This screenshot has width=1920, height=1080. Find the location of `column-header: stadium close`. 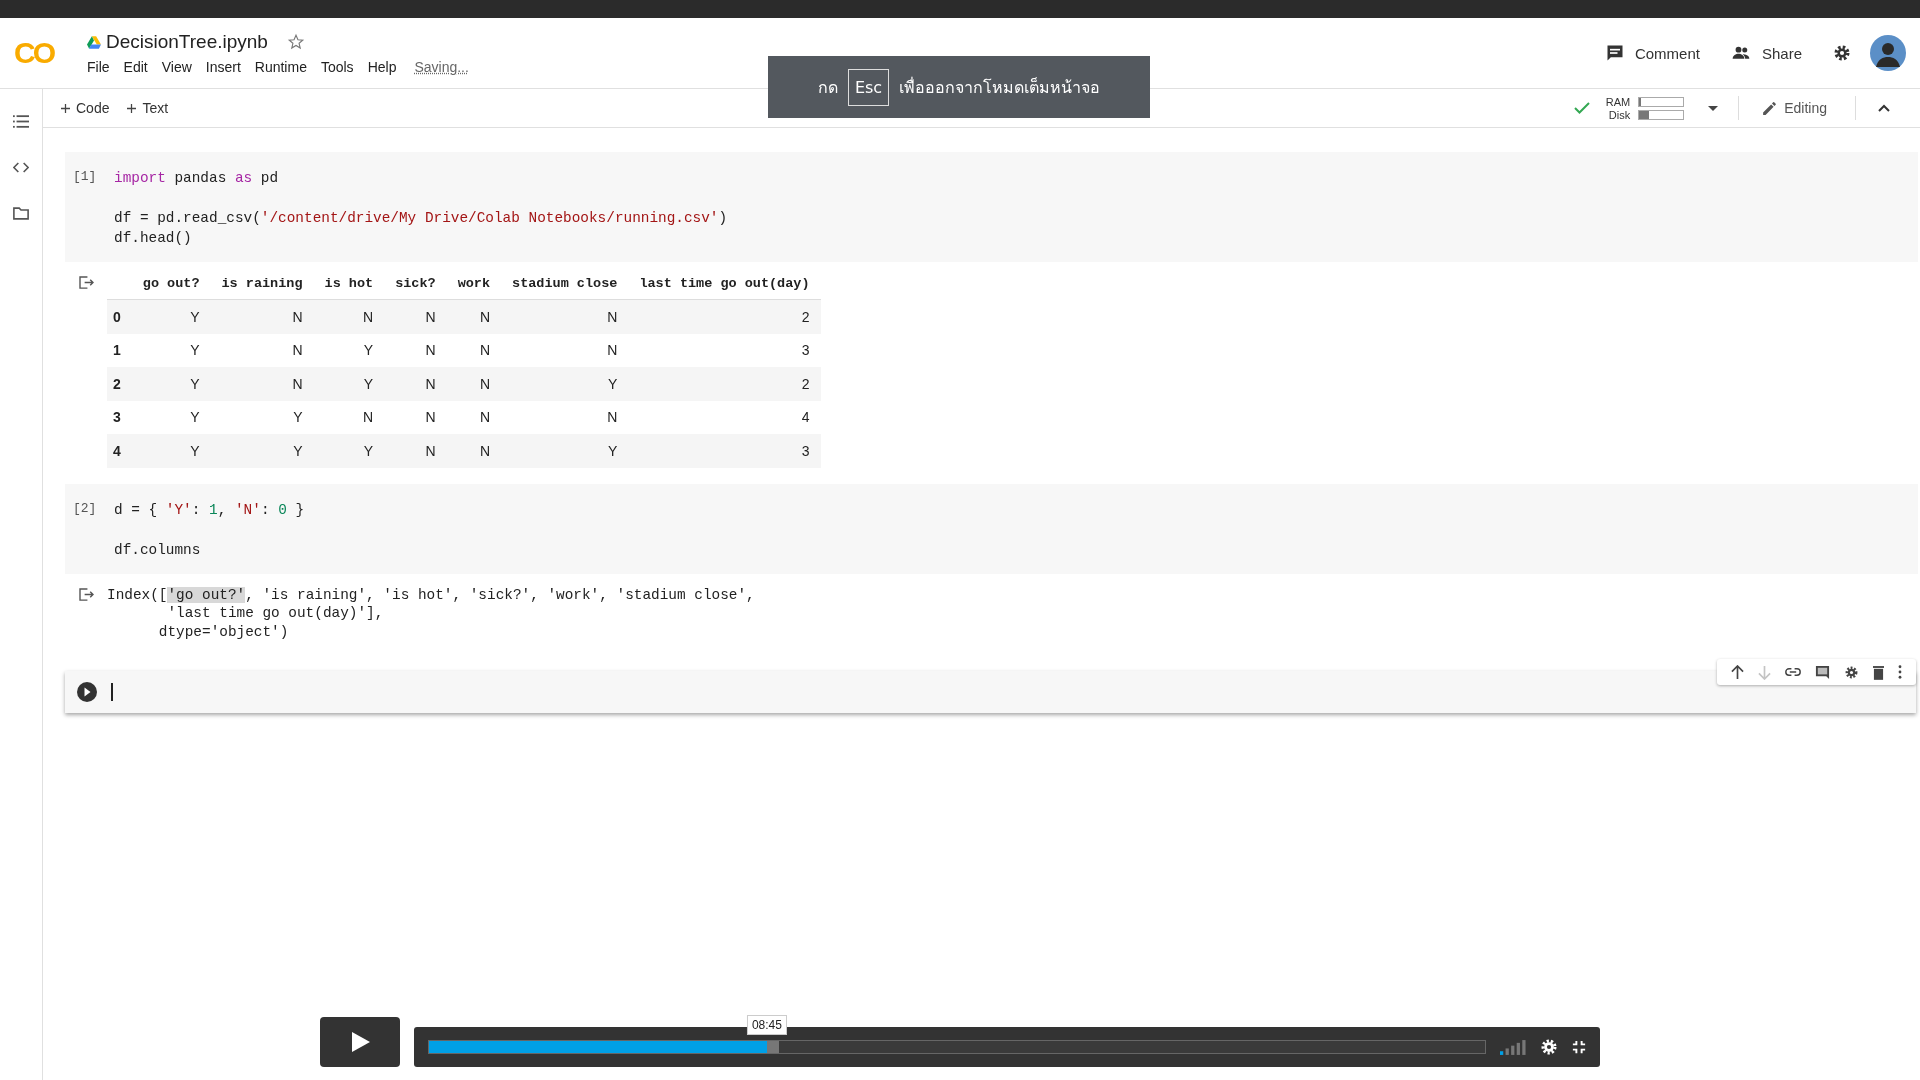

column-header: stadium close is located at coordinates (565, 288).